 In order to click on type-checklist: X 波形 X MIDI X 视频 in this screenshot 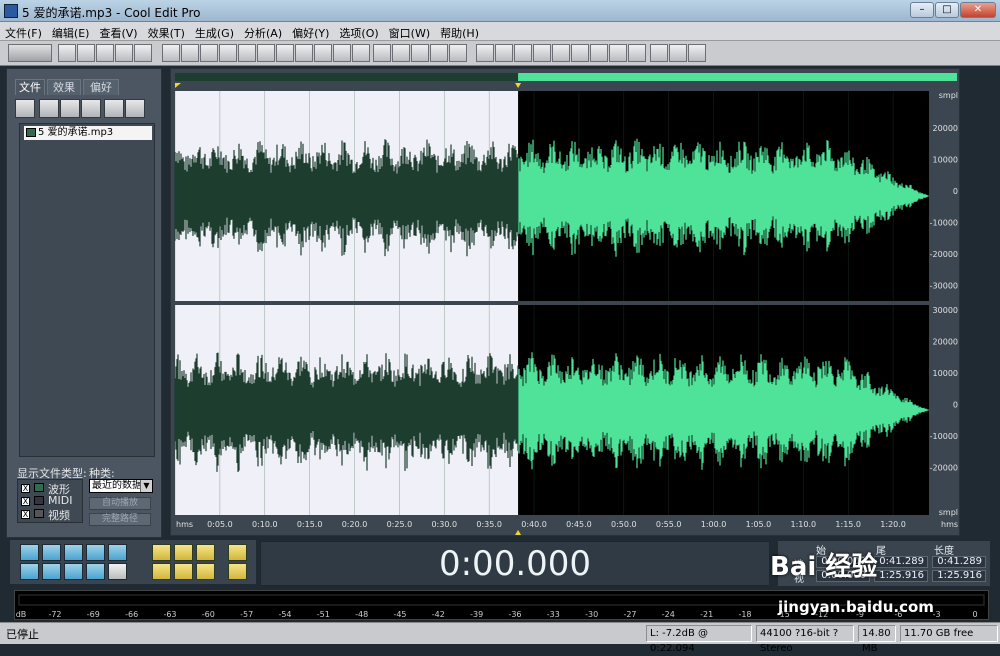, I will do `click(50, 501)`.